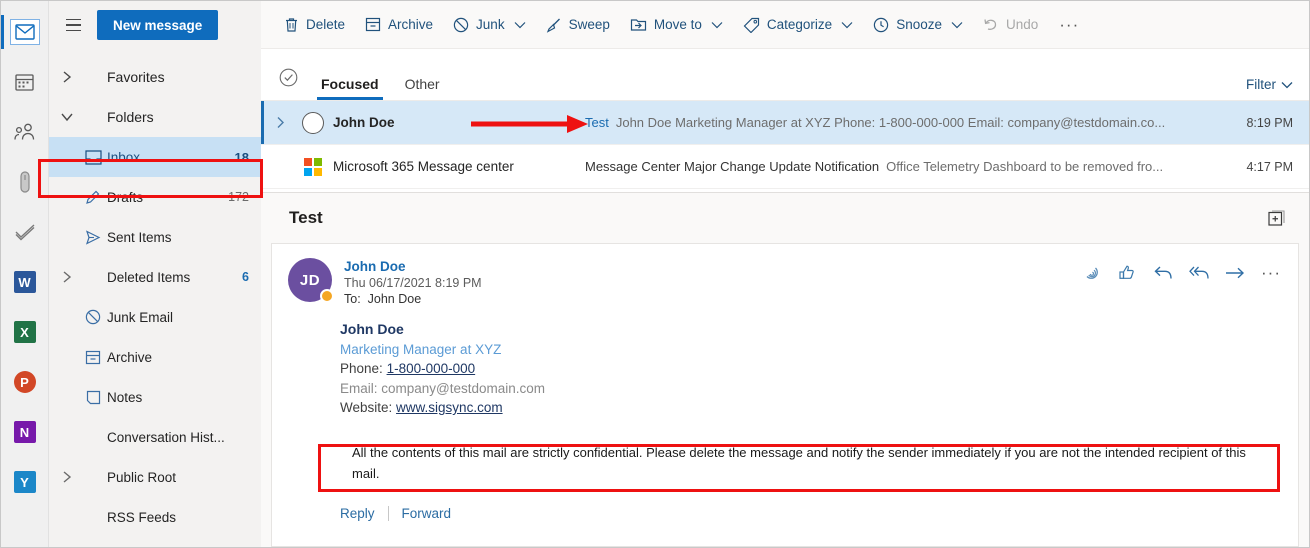 The image size is (1310, 548). What do you see at coordinates (1010, 25) in the screenshot?
I see `undo-button: Undo` at bounding box center [1010, 25].